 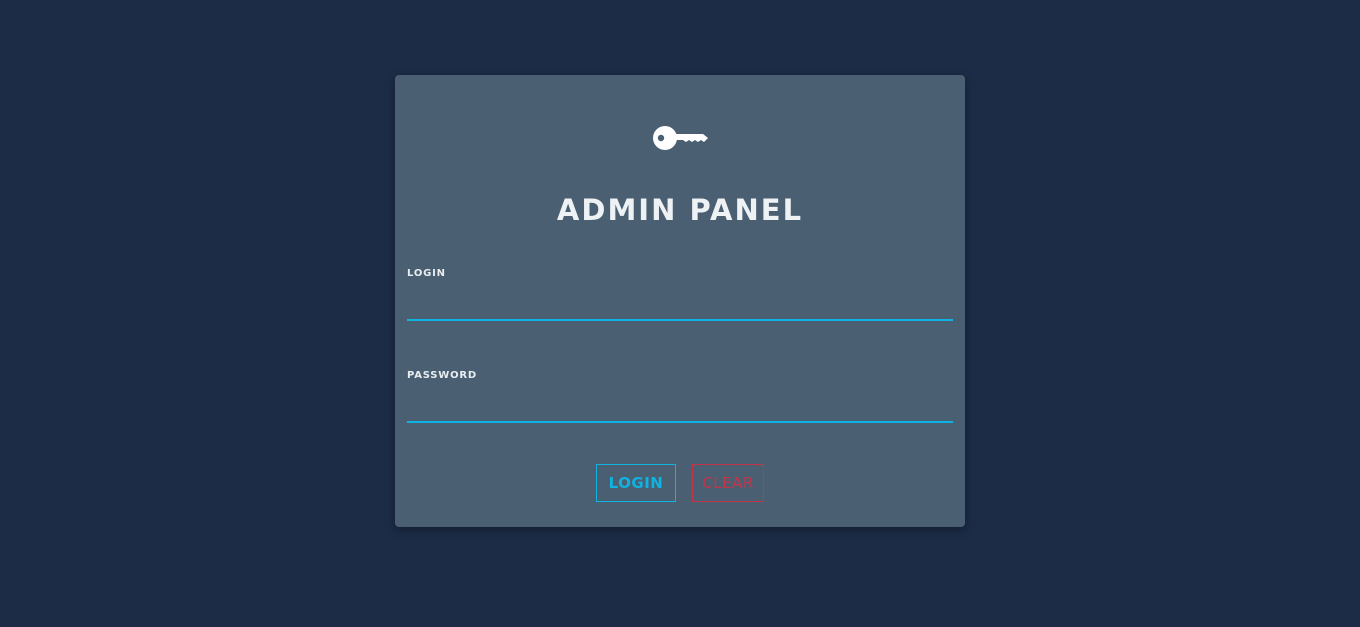 What do you see at coordinates (636, 483) in the screenshot?
I see `login-button: LOGIN` at bounding box center [636, 483].